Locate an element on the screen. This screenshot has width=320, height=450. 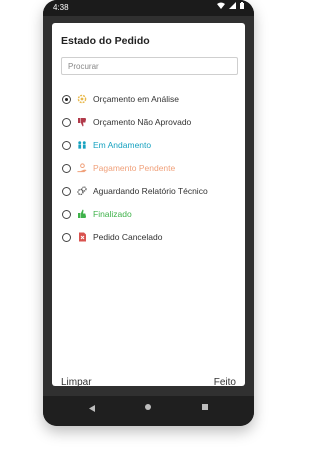
status-time: 4:38 is located at coordinates (61, 7).